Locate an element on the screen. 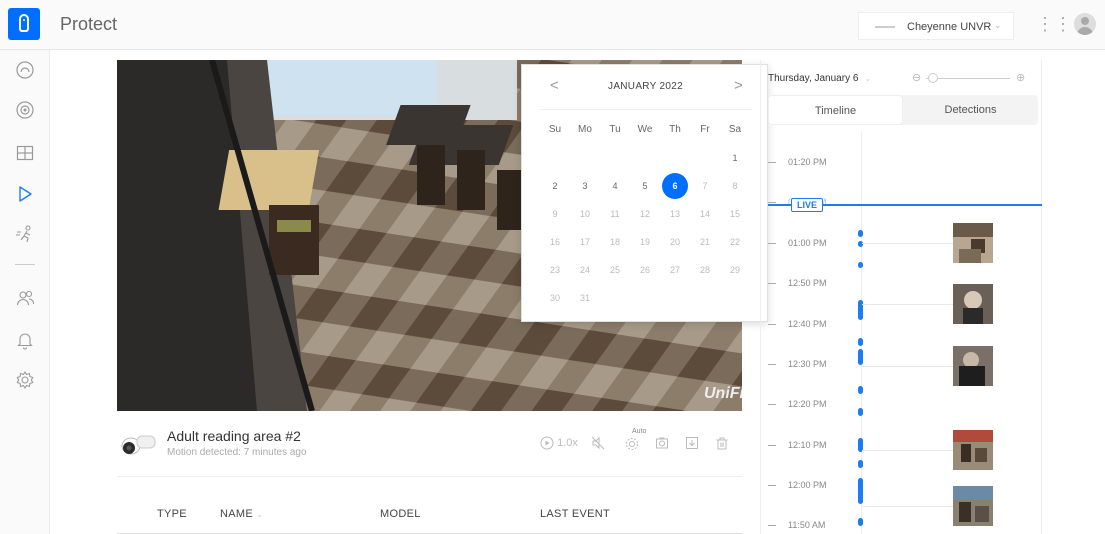 Image resolution: width=1105 pixels, height=534 pixels. calendar-day: 10 is located at coordinates (585, 214).